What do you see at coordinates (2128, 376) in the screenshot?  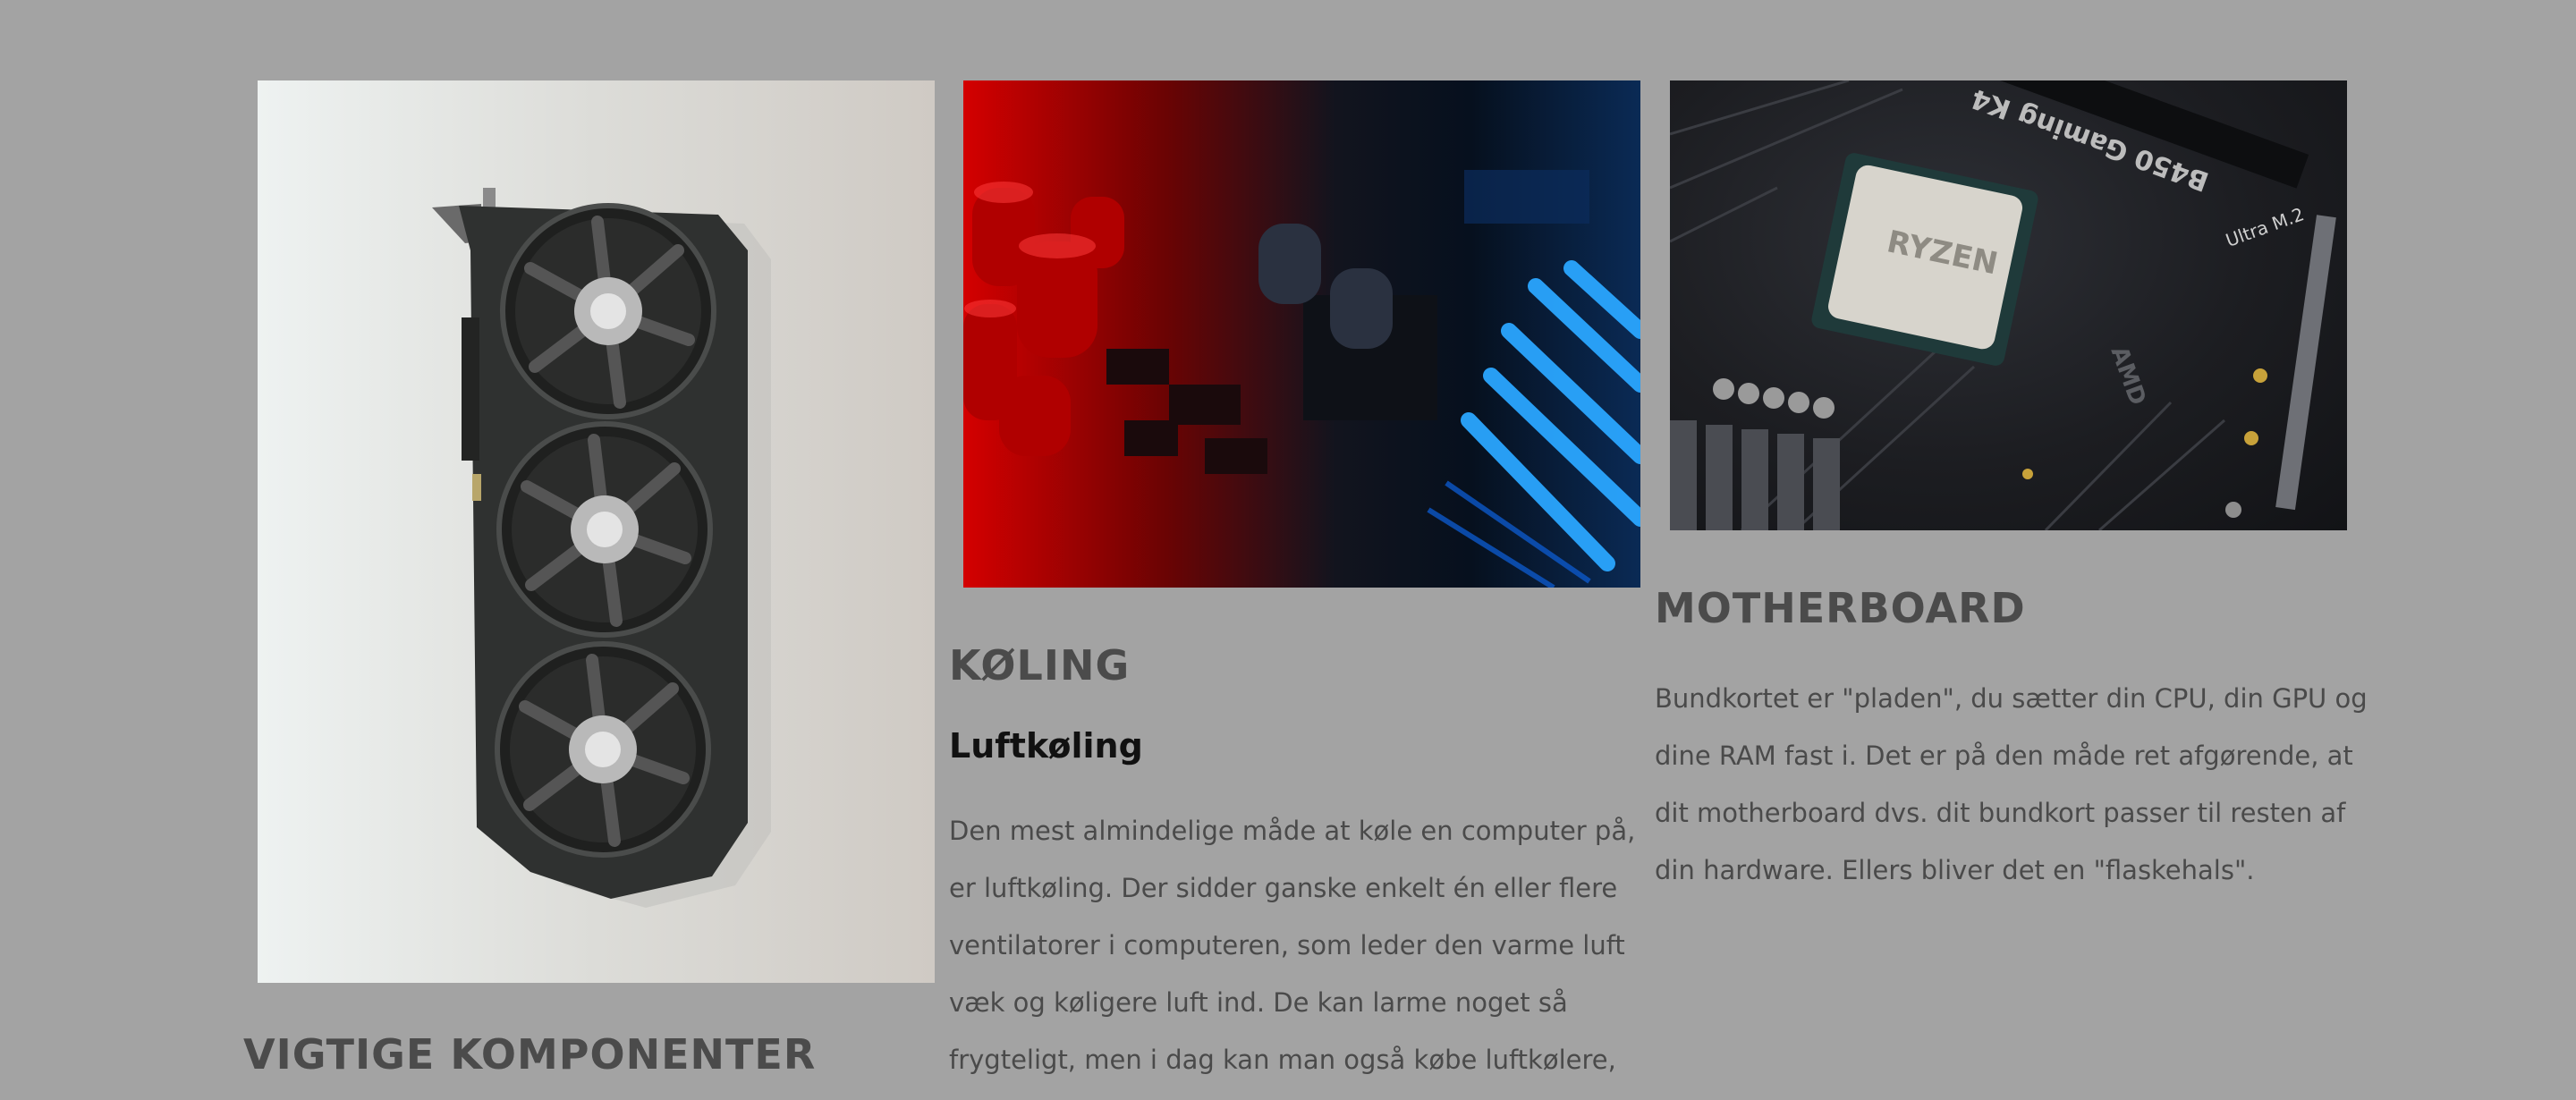 I see `amd-chip-text: AMD` at bounding box center [2128, 376].